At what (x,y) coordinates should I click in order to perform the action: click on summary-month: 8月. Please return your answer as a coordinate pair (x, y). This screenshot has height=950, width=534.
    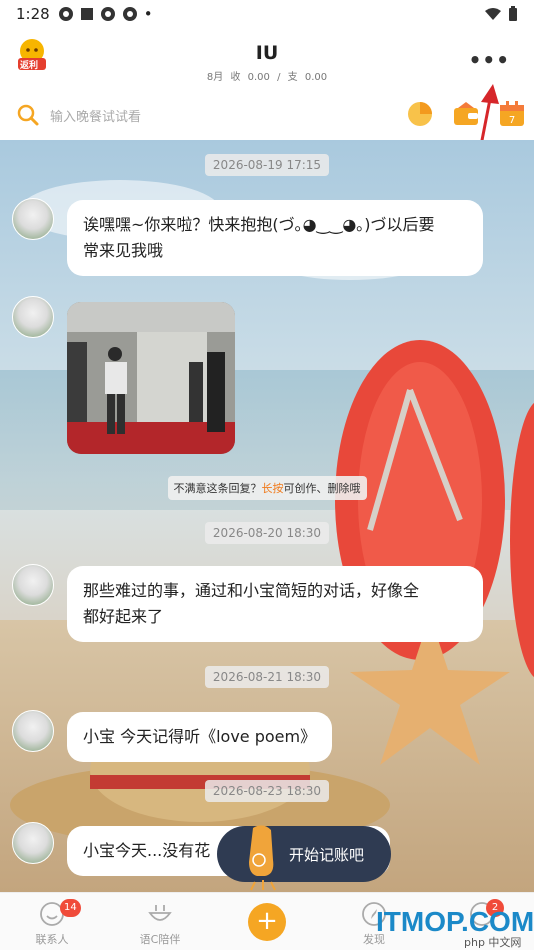
    Looking at the image, I should click on (215, 77).